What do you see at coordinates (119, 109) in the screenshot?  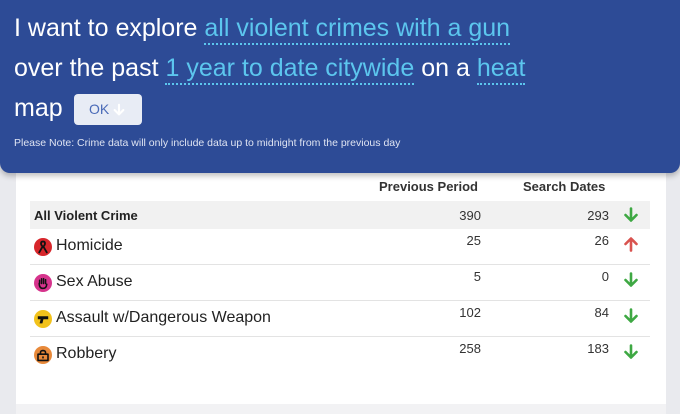 I see `arrow-down-icon` at bounding box center [119, 109].